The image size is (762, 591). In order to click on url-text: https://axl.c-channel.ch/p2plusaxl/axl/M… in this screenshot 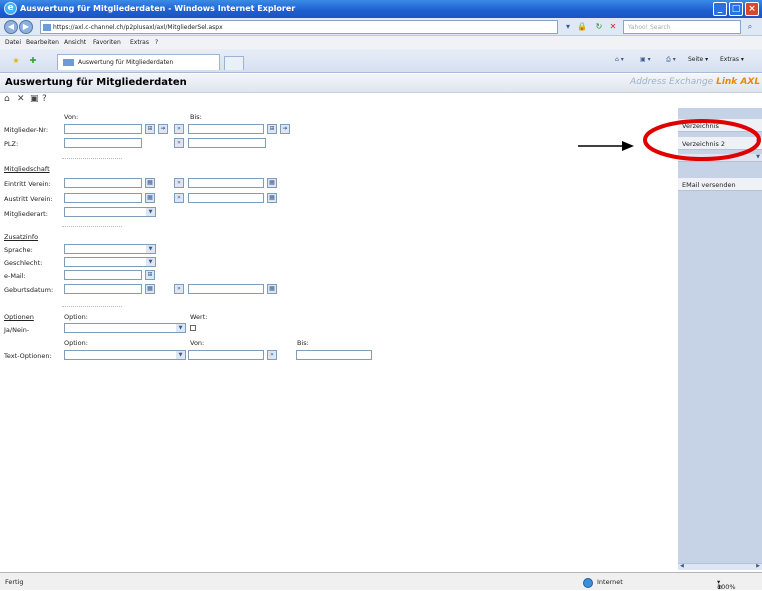, I will do `click(138, 27)`.